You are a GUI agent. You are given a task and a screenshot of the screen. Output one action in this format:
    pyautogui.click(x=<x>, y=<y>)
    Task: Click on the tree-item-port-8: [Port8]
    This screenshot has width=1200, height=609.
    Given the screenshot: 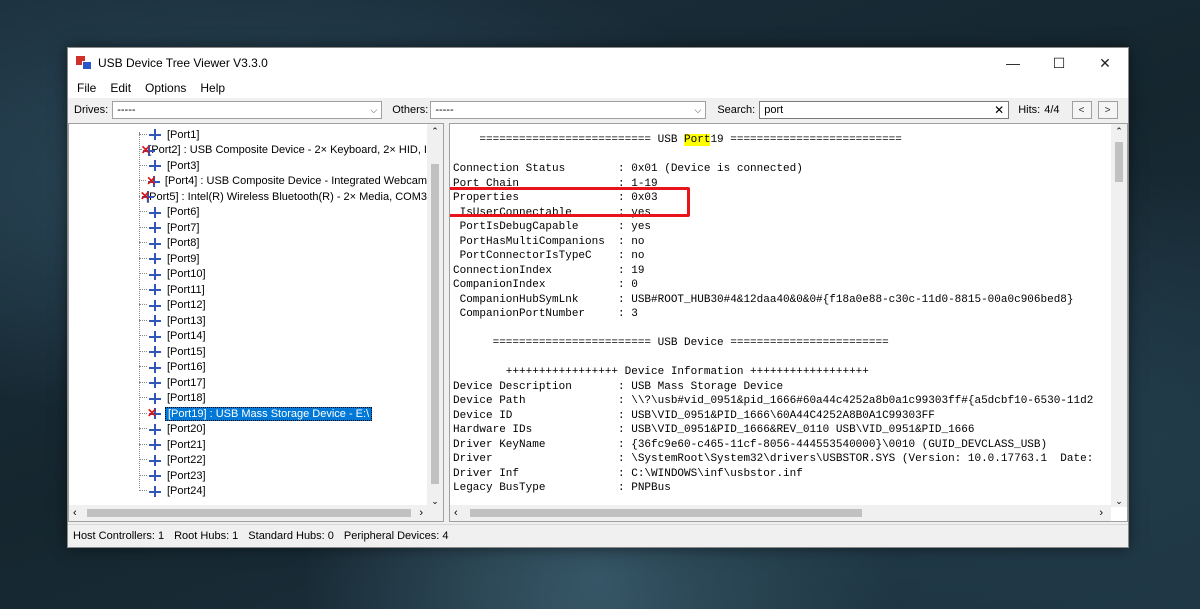 What is the action you would take?
    pyautogui.click(x=249, y=244)
    